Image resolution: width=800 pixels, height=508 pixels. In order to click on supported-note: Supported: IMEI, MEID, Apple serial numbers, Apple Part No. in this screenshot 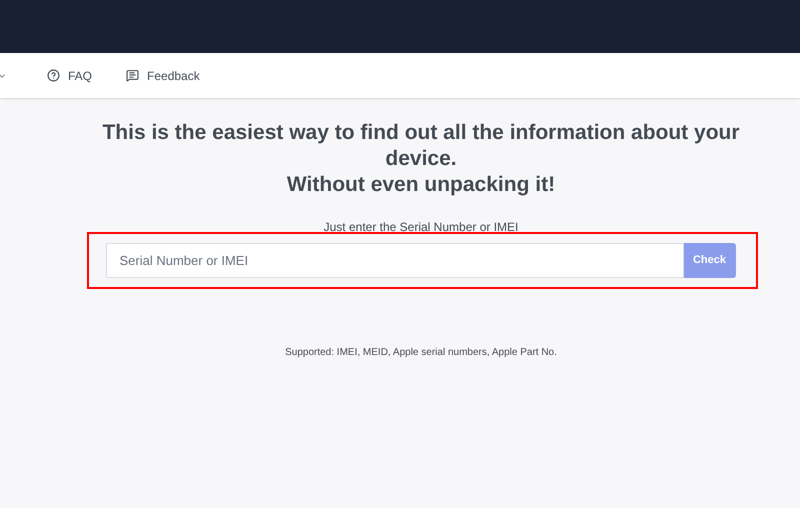, I will do `click(421, 353)`.